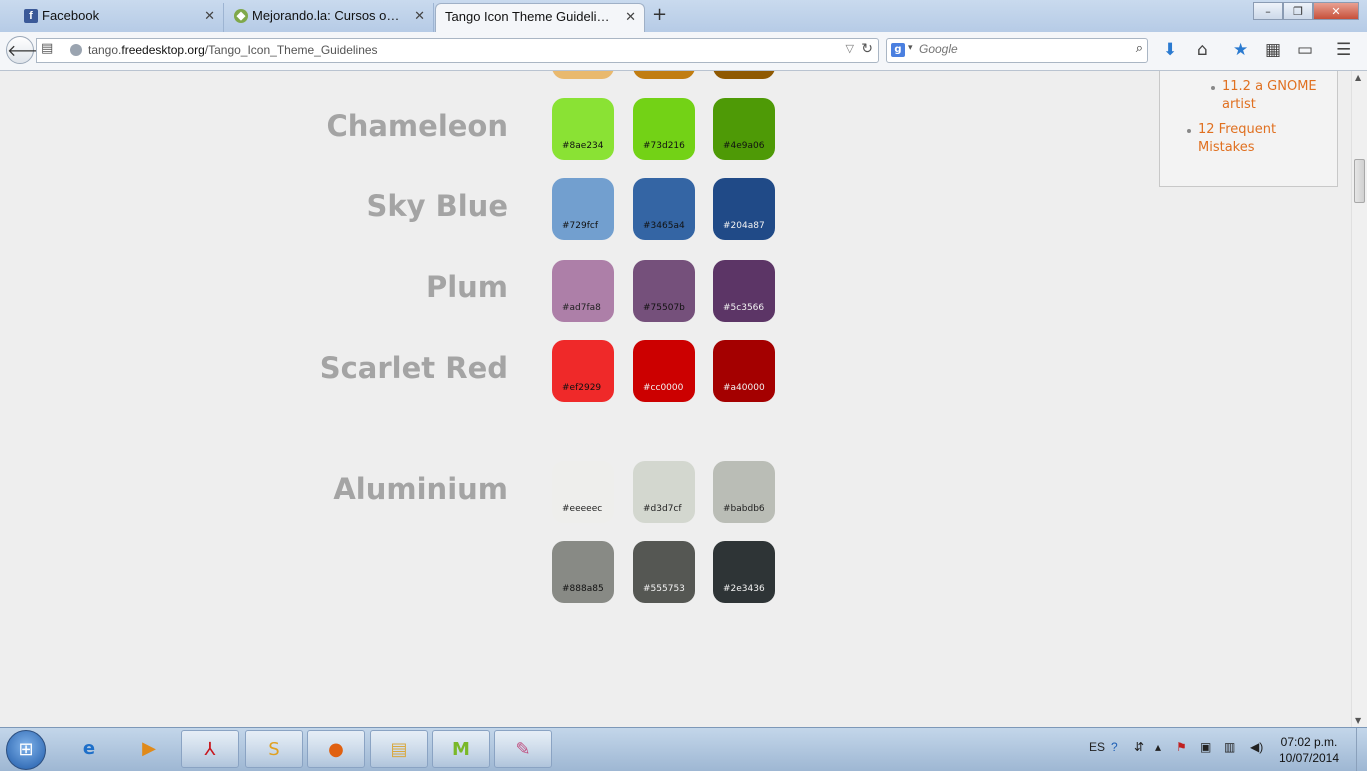 The image size is (1367, 771). What do you see at coordinates (664, 129) in the screenshot?
I see `swatch-chameleon-2: #73d216` at bounding box center [664, 129].